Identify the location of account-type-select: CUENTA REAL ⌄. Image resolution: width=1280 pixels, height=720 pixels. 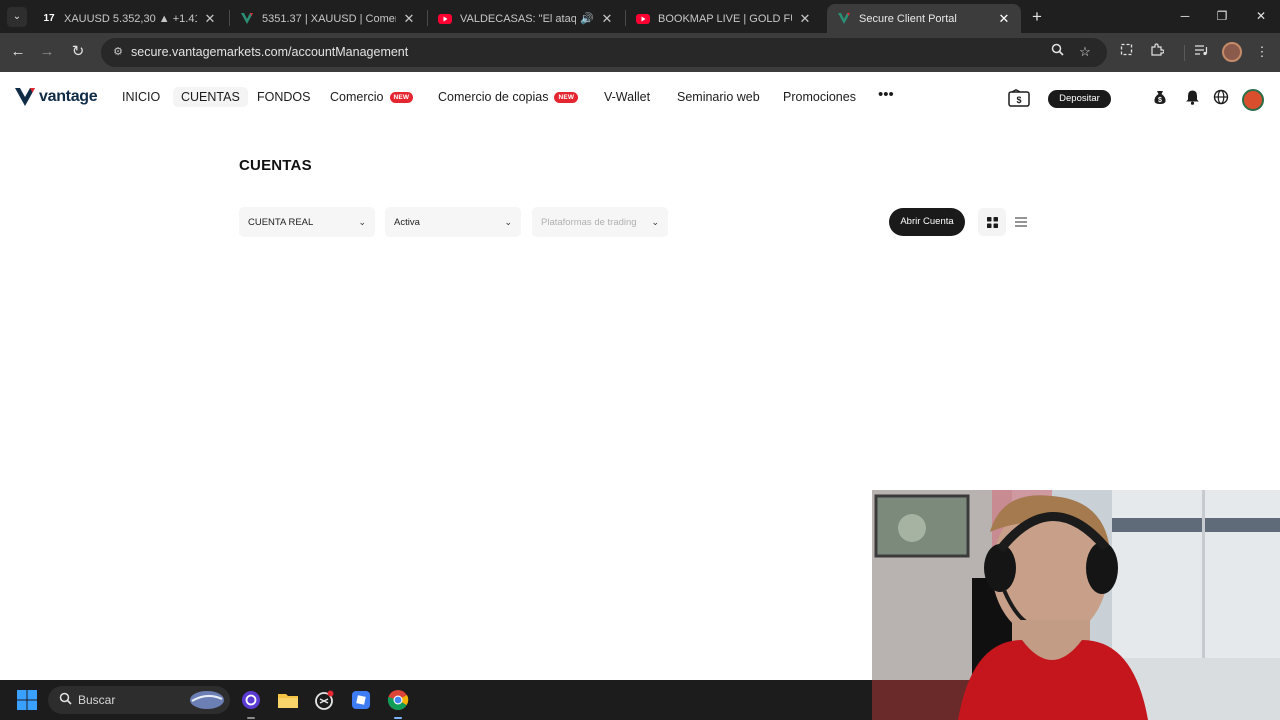
(307, 222).